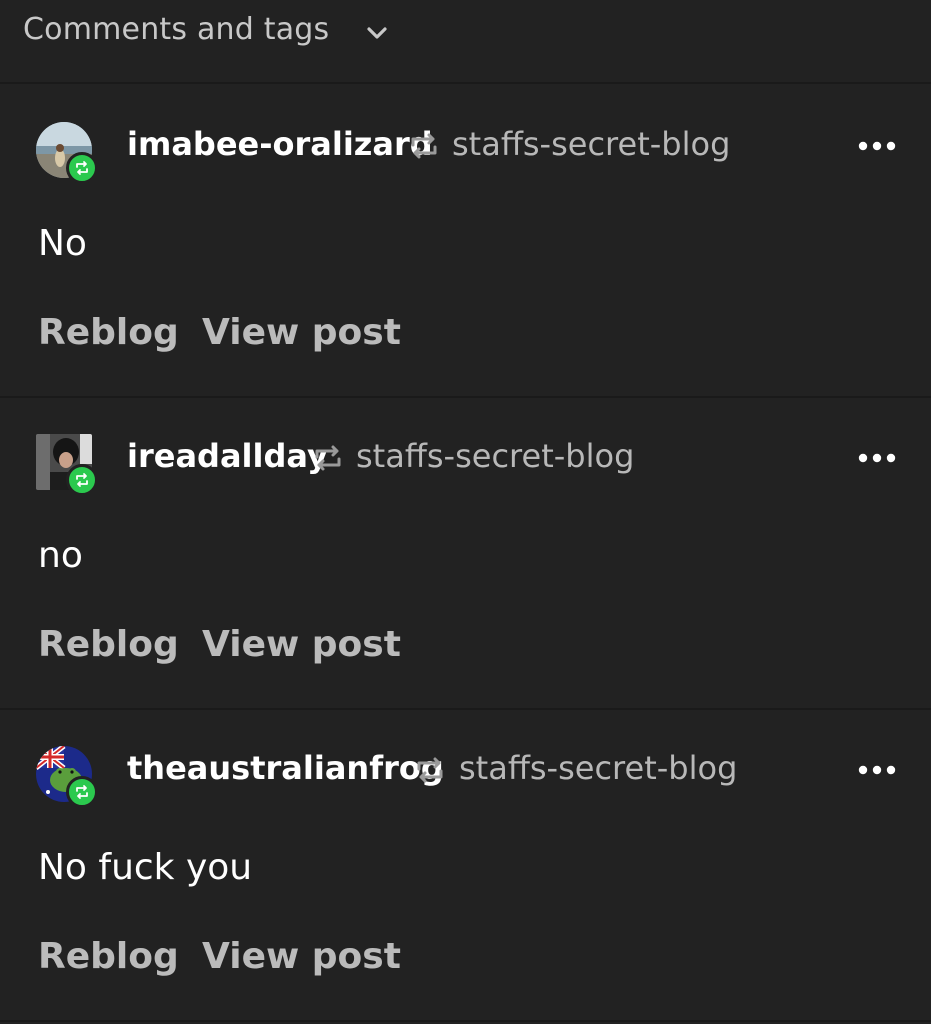  Describe the element at coordinates (227, 456) in the screenshot. I see `username-link: ireadallday` at that location.